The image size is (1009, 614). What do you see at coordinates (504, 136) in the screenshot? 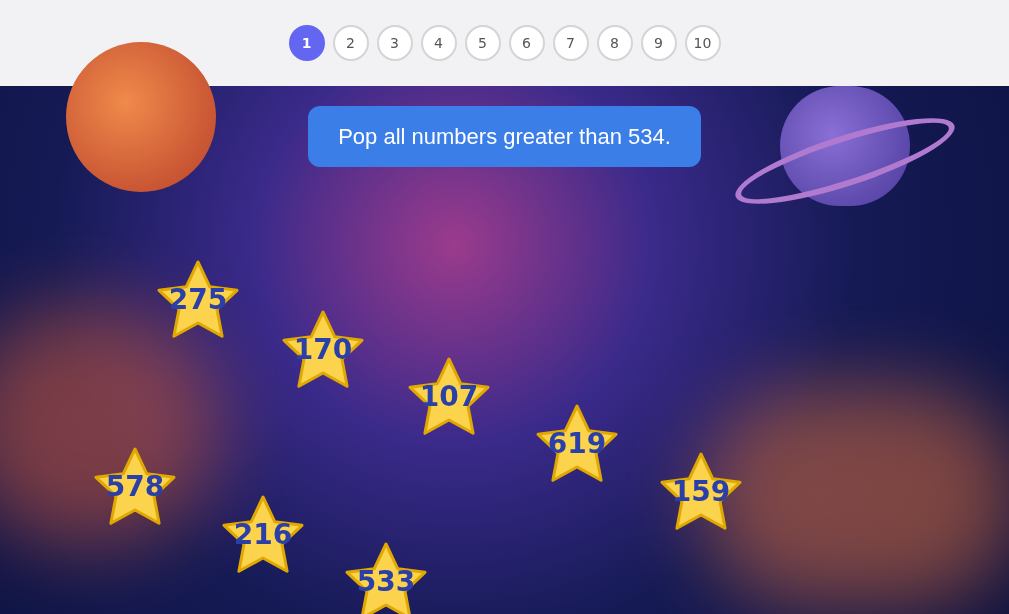
I see `instruction-banner: Pop all numbers greater than 534.` at bounding box center [504, 136].